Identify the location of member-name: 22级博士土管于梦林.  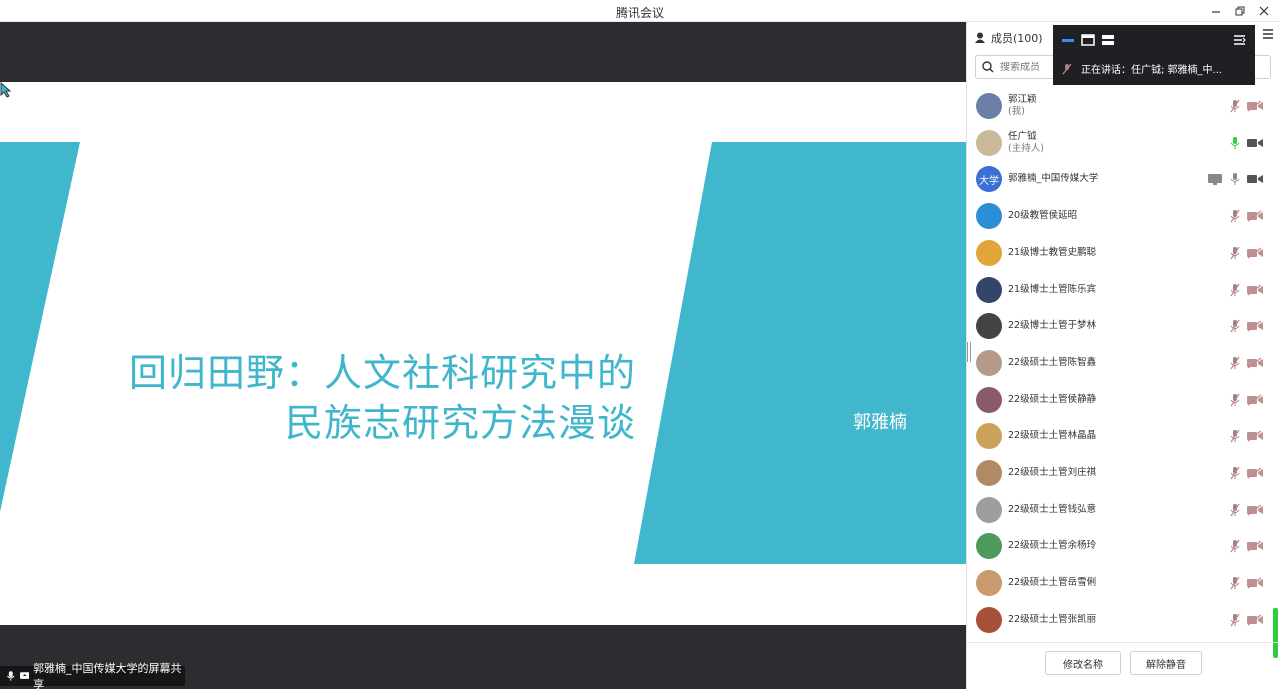
(1052, 326).